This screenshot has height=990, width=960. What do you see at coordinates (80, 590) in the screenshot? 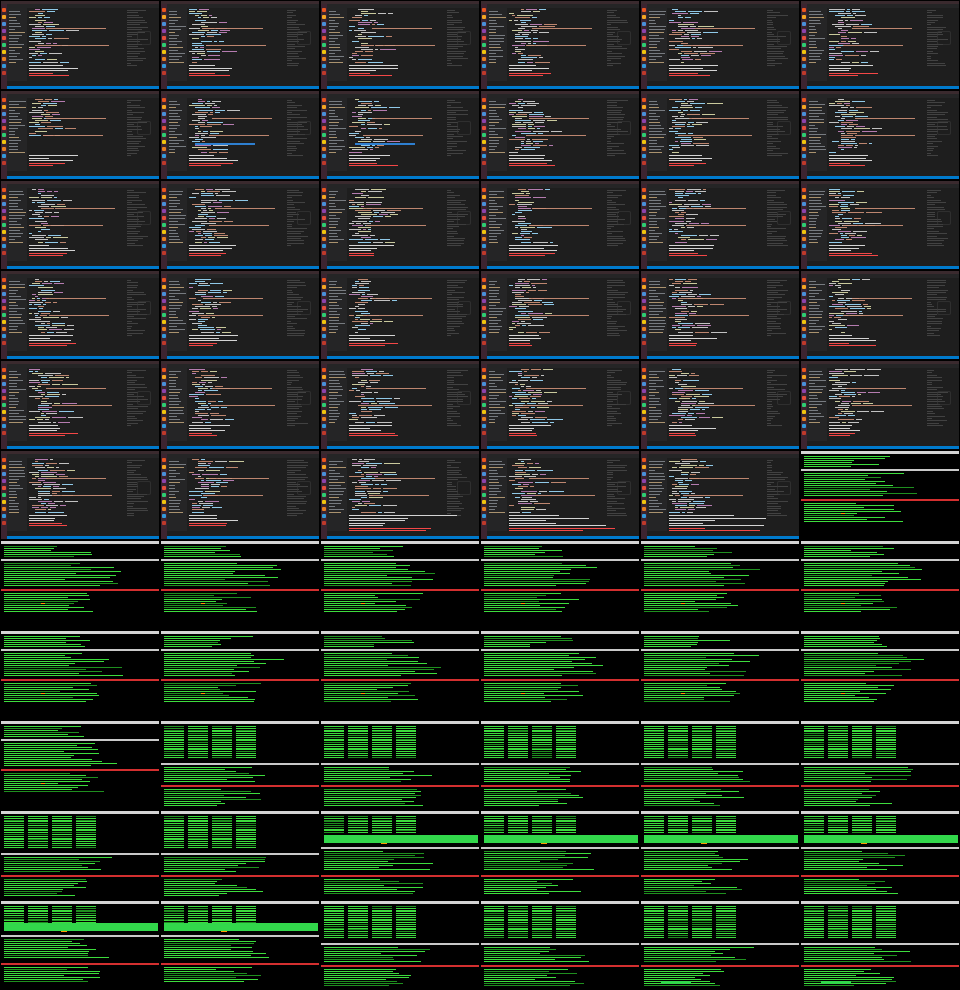
I see `active-pane-border` at bounding box center [80, 590].